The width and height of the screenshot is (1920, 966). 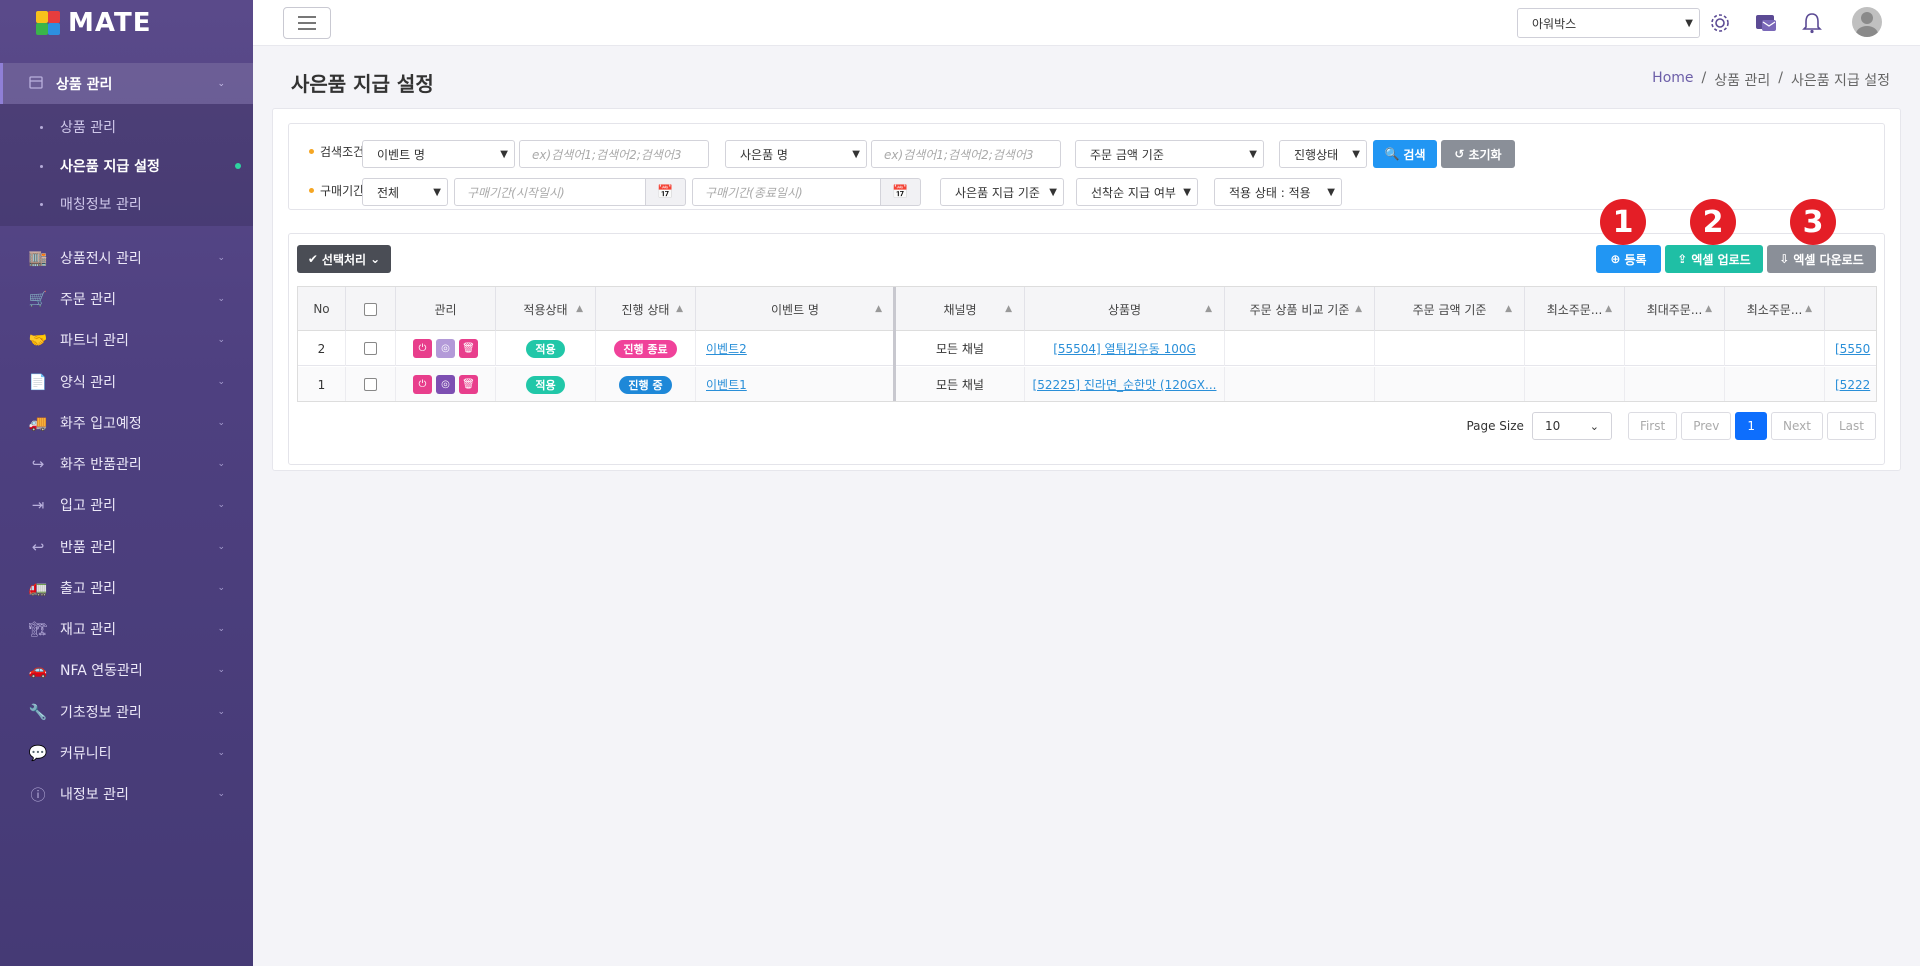 What do you see at coordinates (1867, 22) in the screenshot?
I see `avatar` at bounding box center [1867, 22].